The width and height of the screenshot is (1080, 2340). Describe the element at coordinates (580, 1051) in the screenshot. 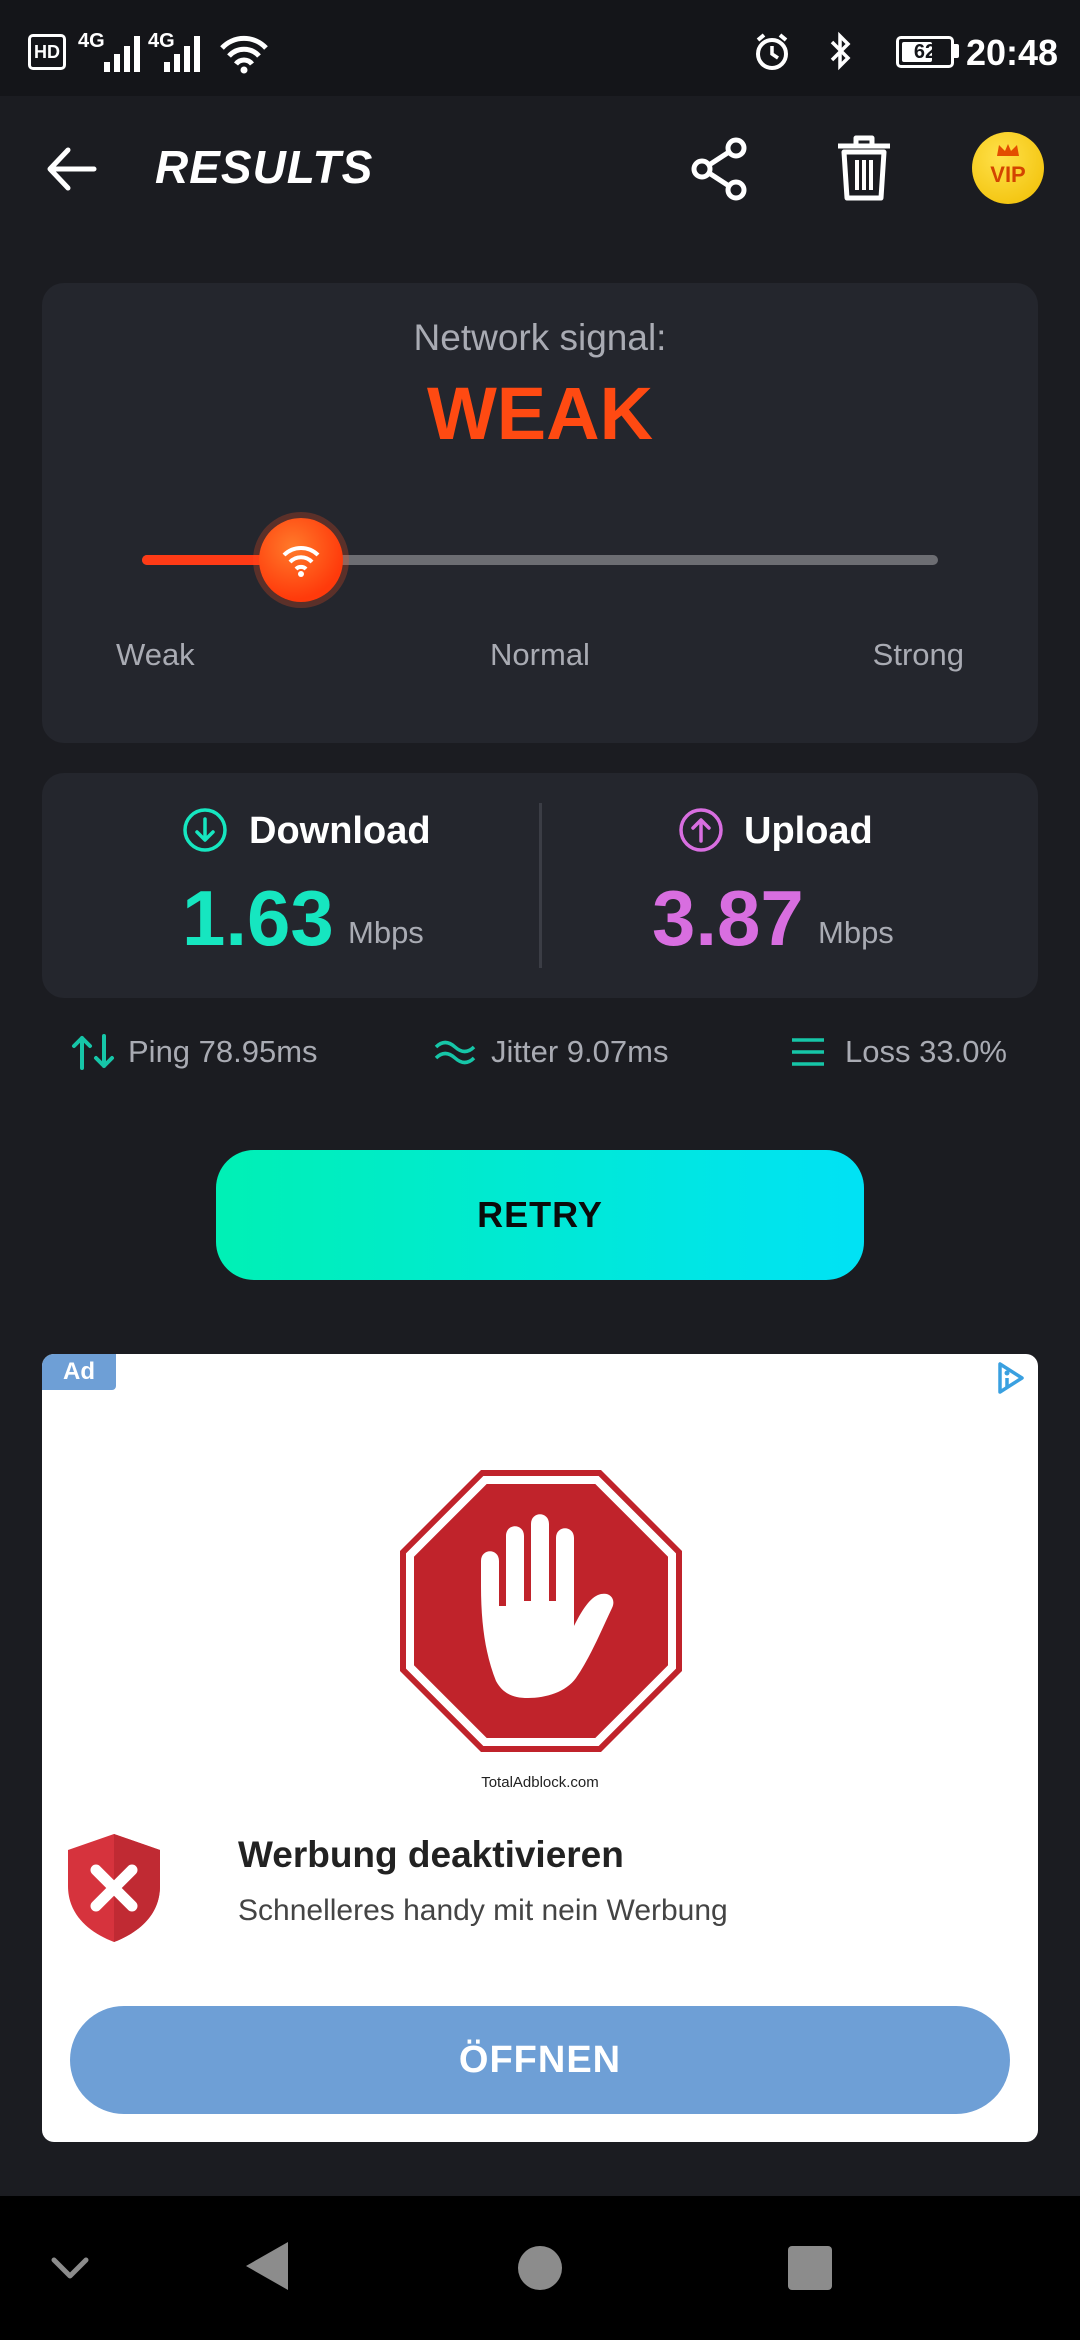

I see `jitter-metric: Jitter 9.07ms` at that location.